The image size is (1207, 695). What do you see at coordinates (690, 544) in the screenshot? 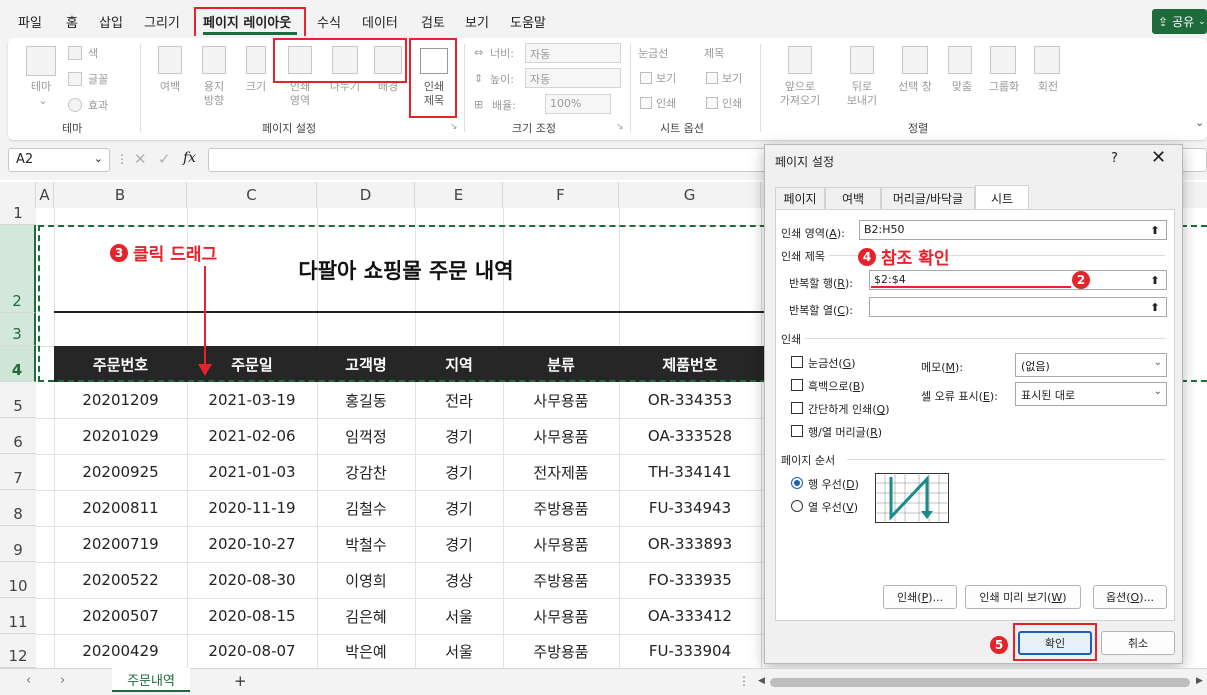
I see `cell: OR-333893` at bounding box center [690, 544].